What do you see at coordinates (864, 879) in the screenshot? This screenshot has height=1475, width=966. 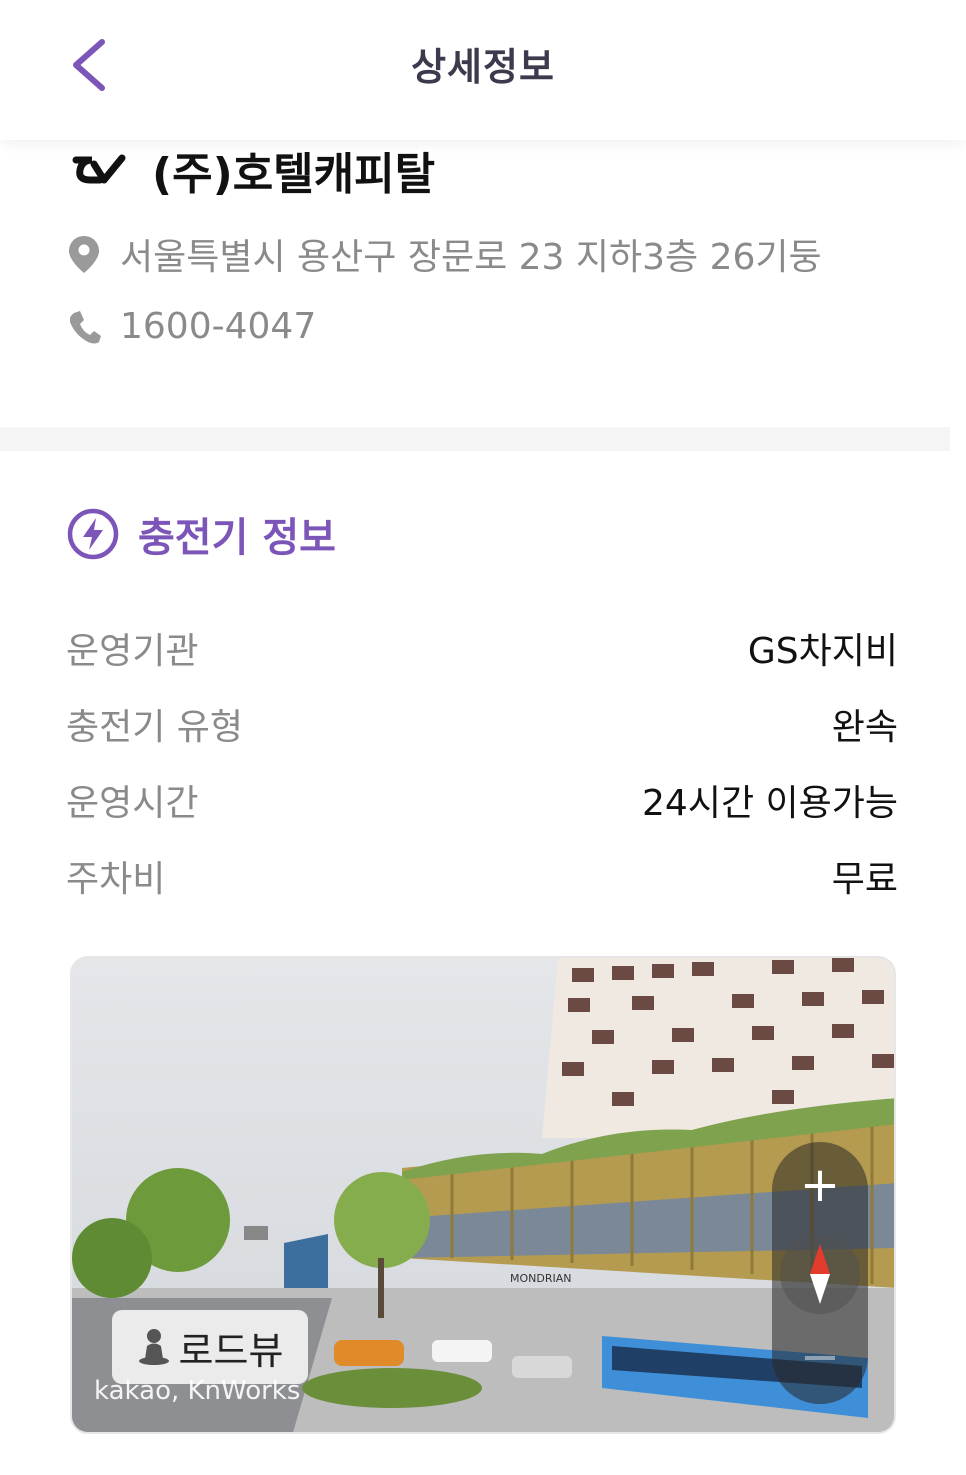 I see `detail-value: 무료` at bounding box center [864, 879].